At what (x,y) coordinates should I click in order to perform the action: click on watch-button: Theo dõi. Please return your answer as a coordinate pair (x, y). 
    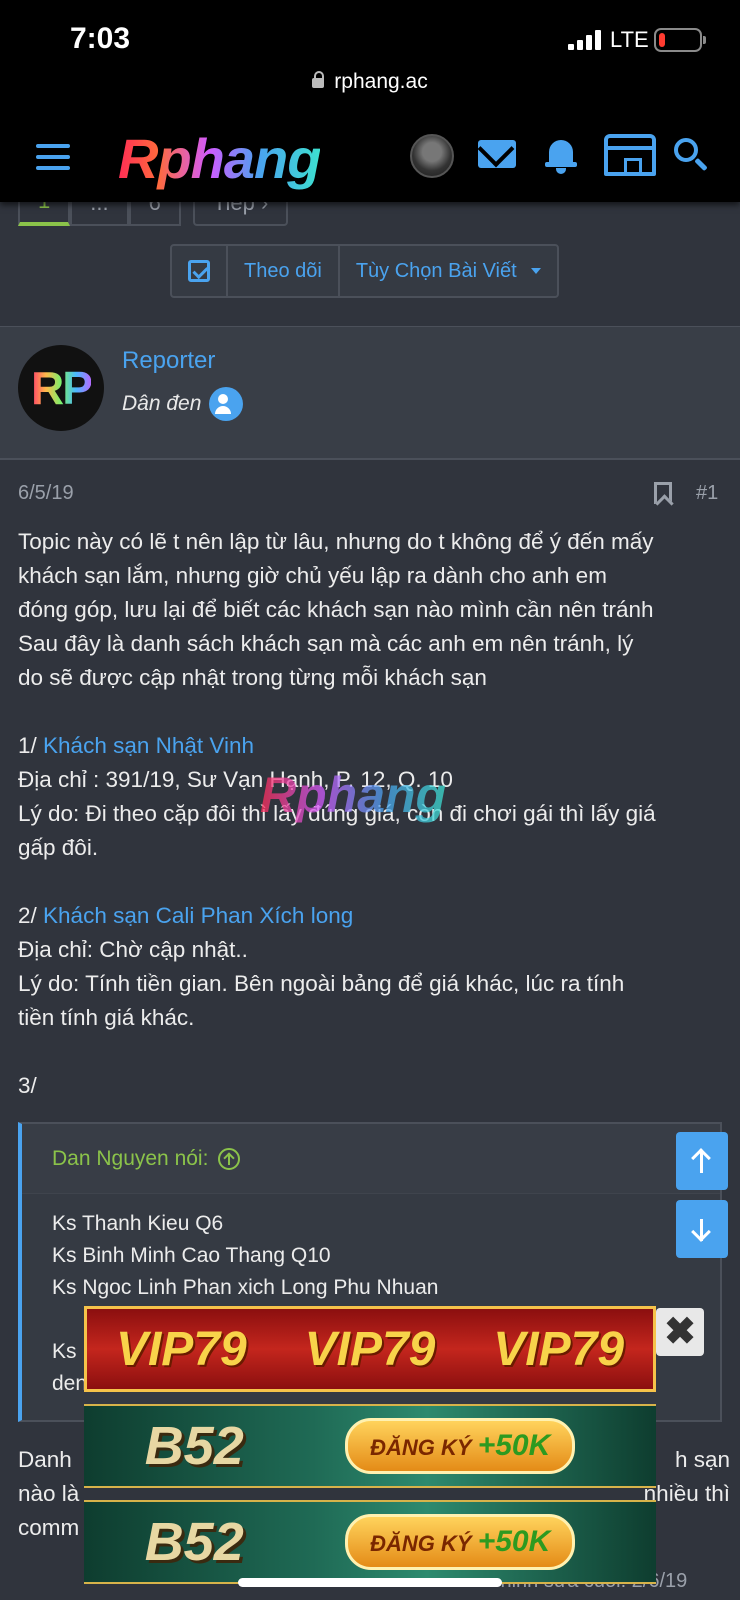
    Looking at the image, I should click on (284, 271).